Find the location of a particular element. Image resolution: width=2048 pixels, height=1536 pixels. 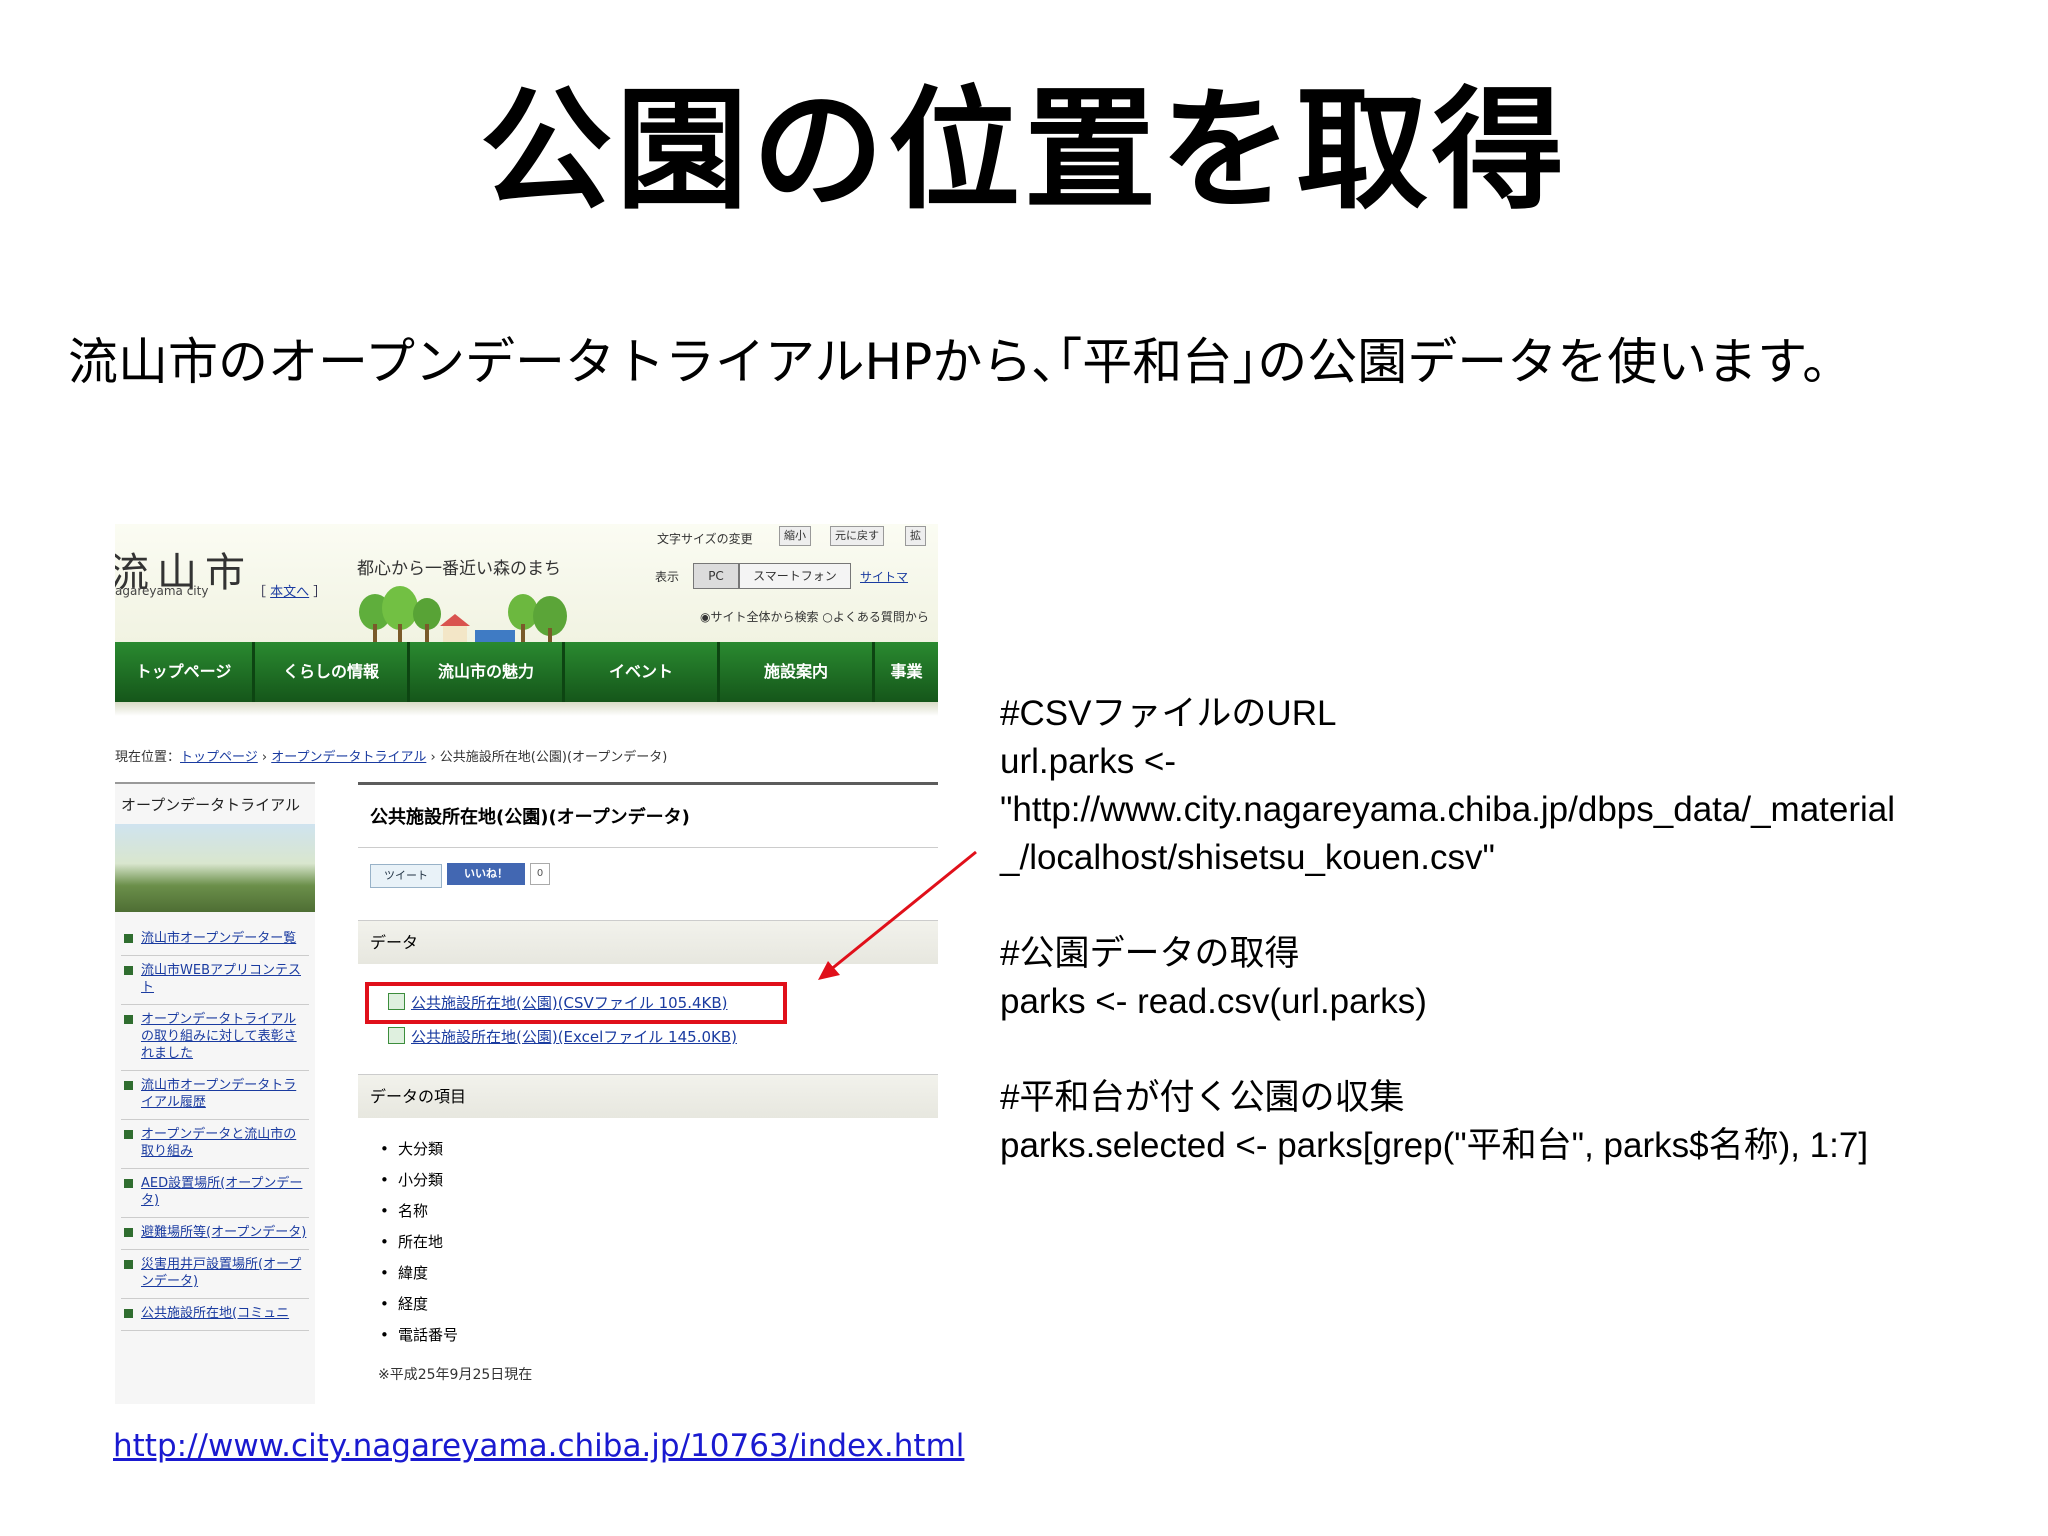

nav-facilities: 施設案内 is located at coordinates (797, 672).